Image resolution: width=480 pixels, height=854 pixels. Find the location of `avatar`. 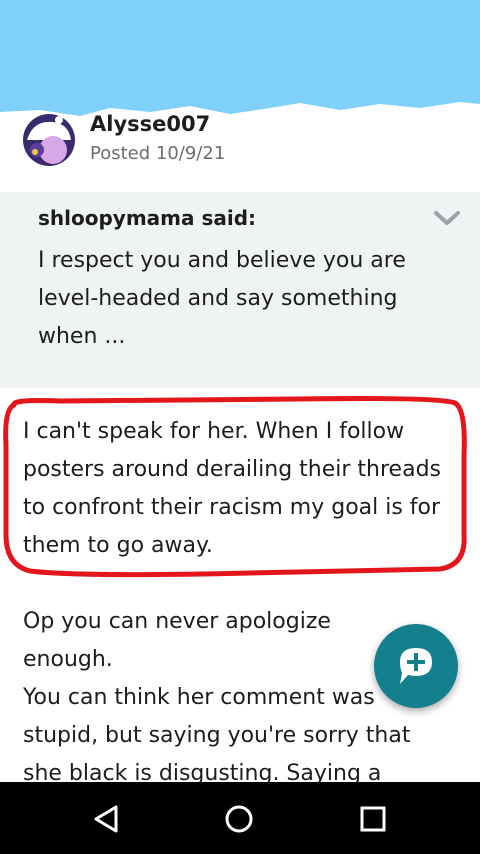

avatar is located at coordinates (49, 140).